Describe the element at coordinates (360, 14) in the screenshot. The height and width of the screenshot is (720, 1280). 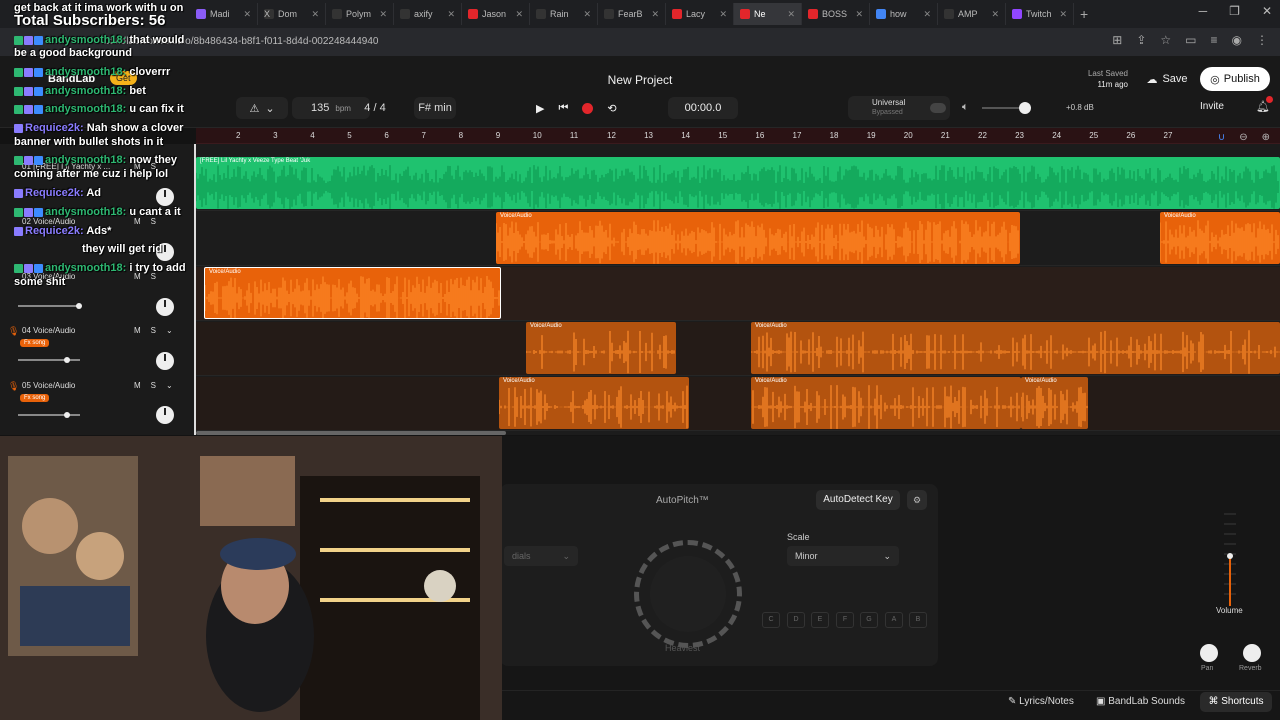
I see `browser-tab: Polym ✕` at that location.